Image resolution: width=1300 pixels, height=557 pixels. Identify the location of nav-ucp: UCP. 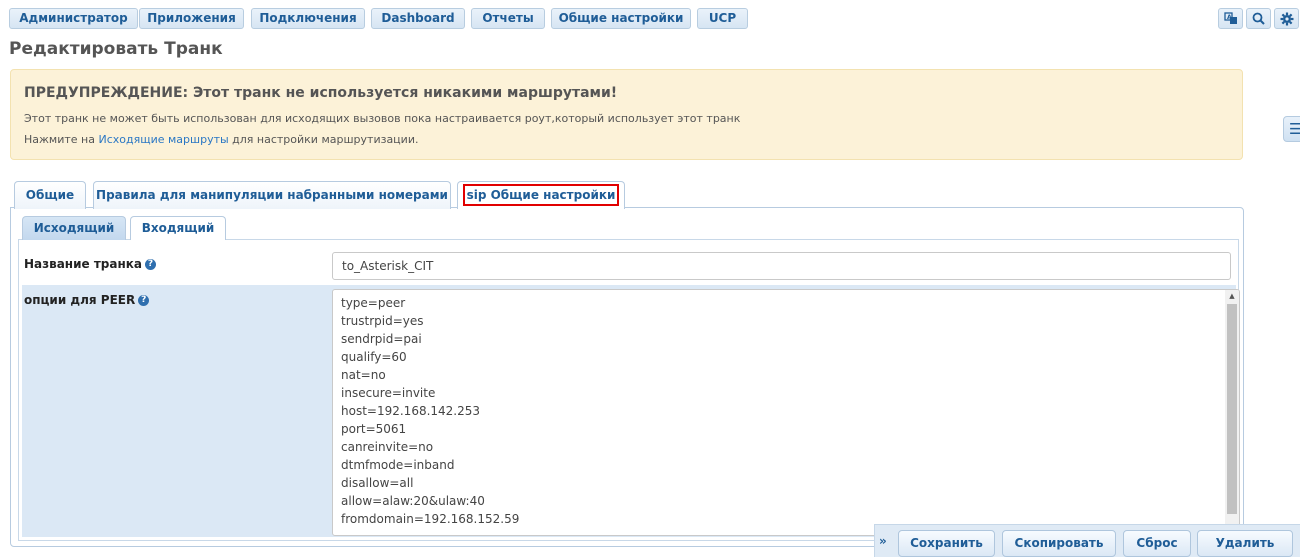
(722, 18).